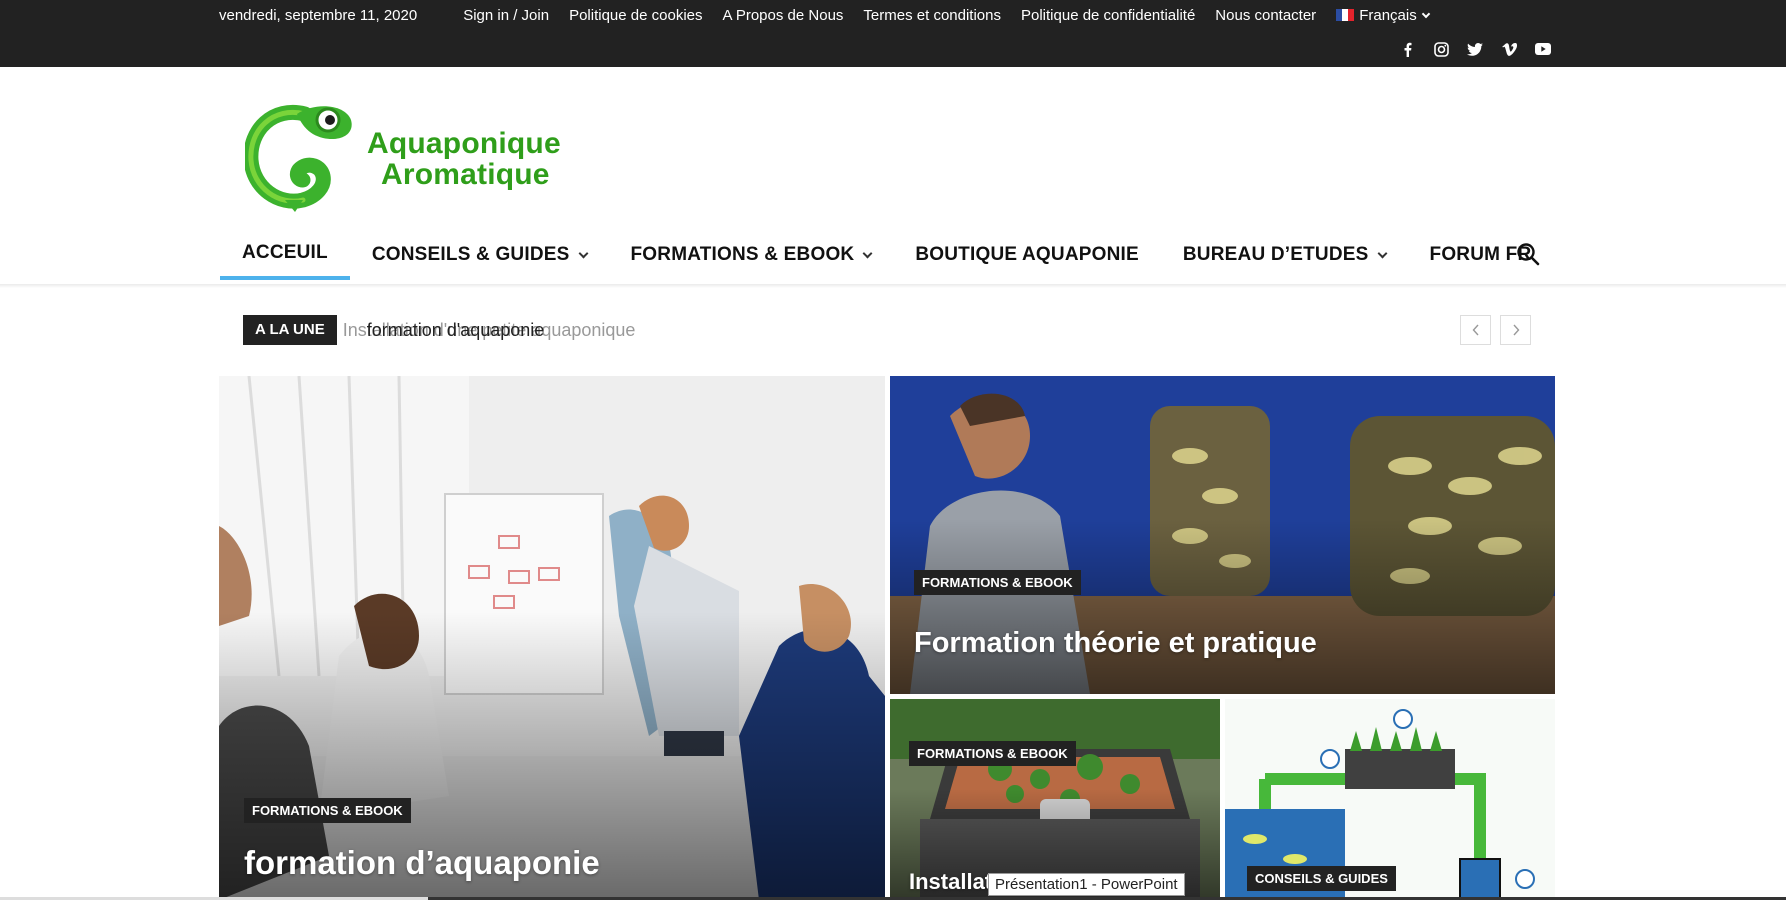 The image size is (1786, 900). I want to click on nav-item-accueil: ACCEUIL, so click(285, 255).